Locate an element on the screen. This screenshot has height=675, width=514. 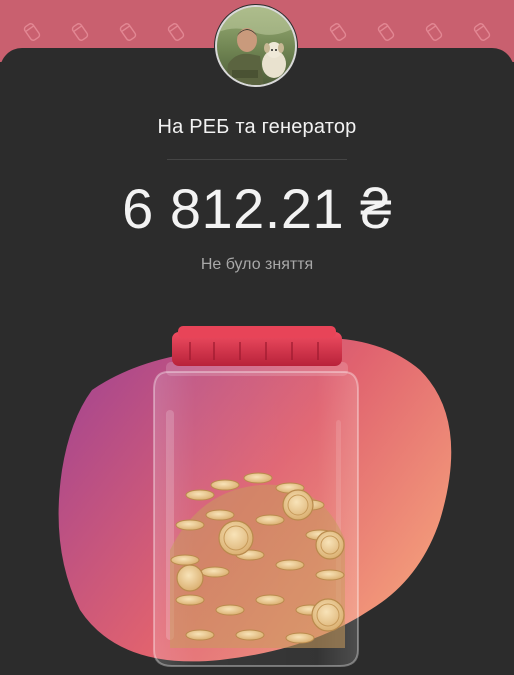
avatar is located at coordinates (256, 46).